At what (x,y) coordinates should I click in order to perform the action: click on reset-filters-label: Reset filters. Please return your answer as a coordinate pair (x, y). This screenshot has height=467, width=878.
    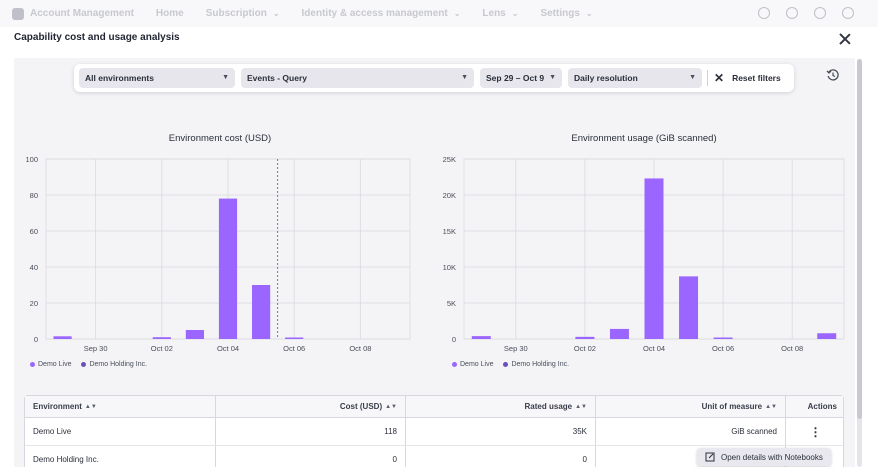
    Looking at the image, I should click on (756, 78).